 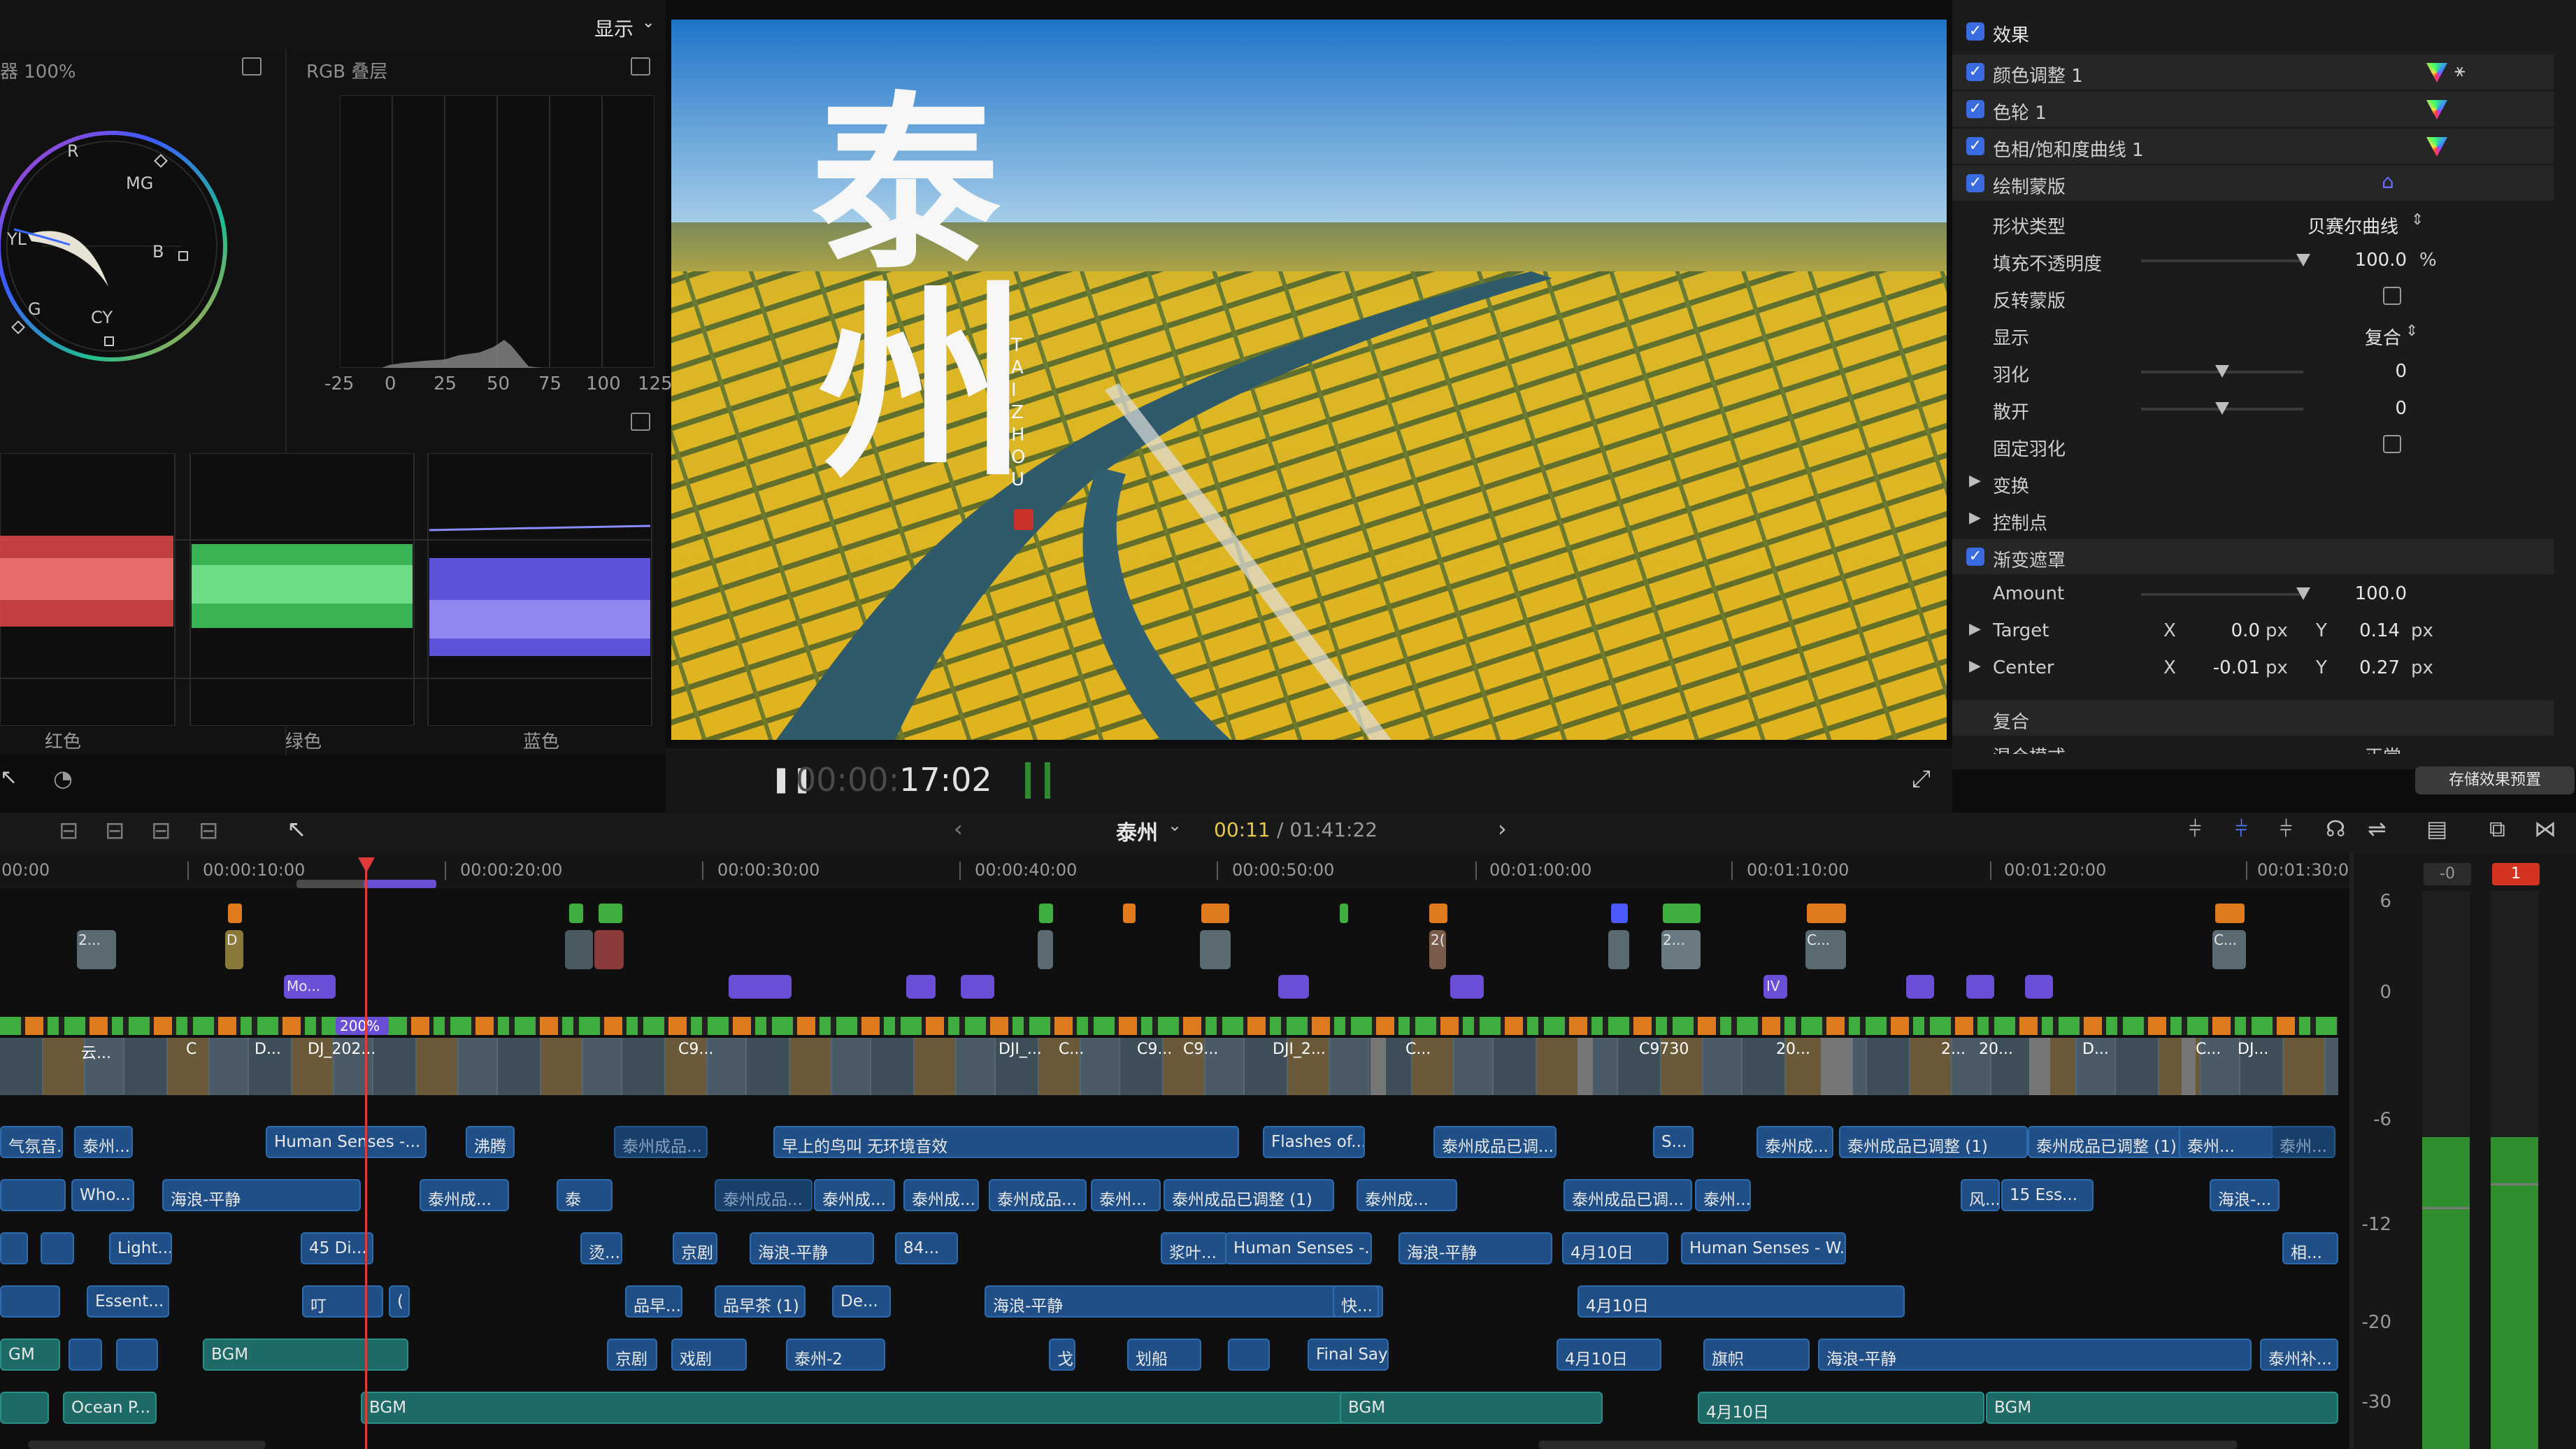 I want to click on audio-clip: 旗帜, so click(x=1756, y=1355).